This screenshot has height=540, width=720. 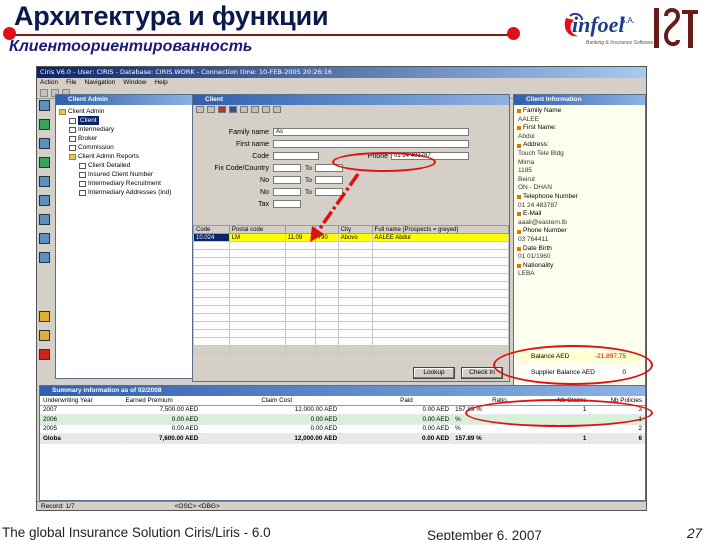 I want to click on toolbar-button, so click(x=44, y=93).